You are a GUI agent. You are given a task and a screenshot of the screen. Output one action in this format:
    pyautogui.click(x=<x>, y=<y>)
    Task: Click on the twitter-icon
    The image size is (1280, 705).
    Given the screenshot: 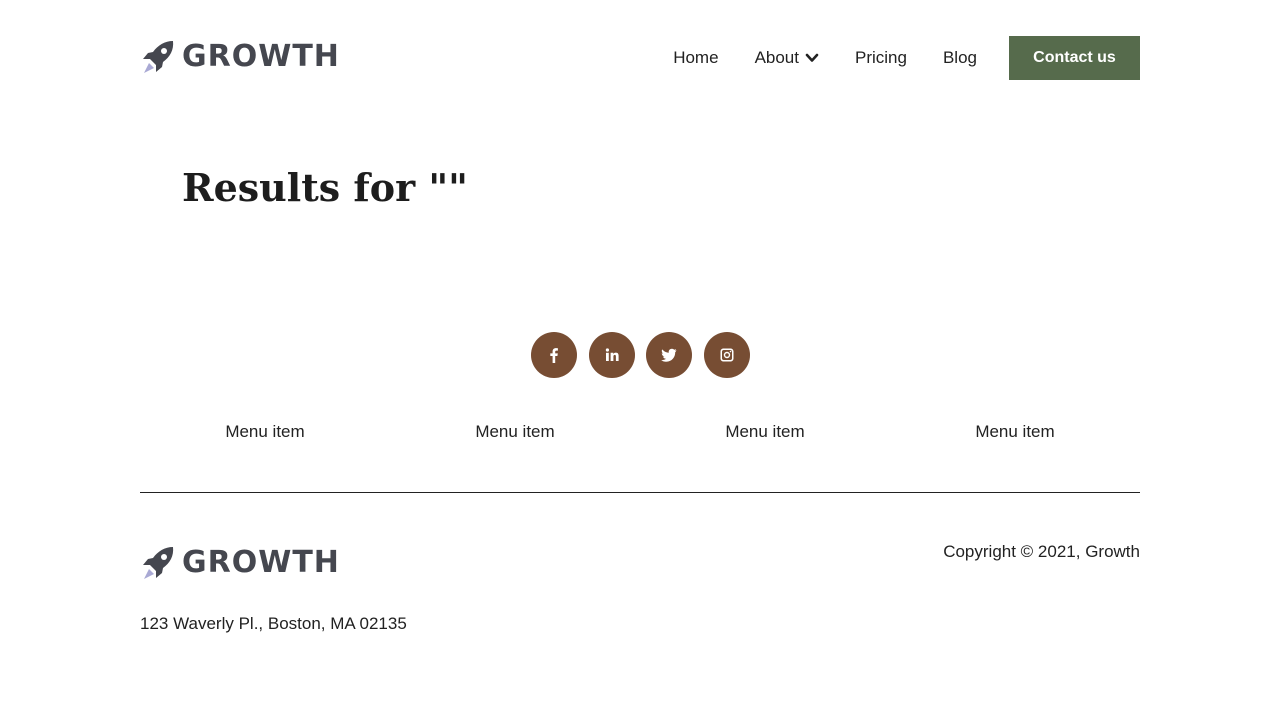 What is the action you would take?
    pyautogui.click(x=669, y=355)
    